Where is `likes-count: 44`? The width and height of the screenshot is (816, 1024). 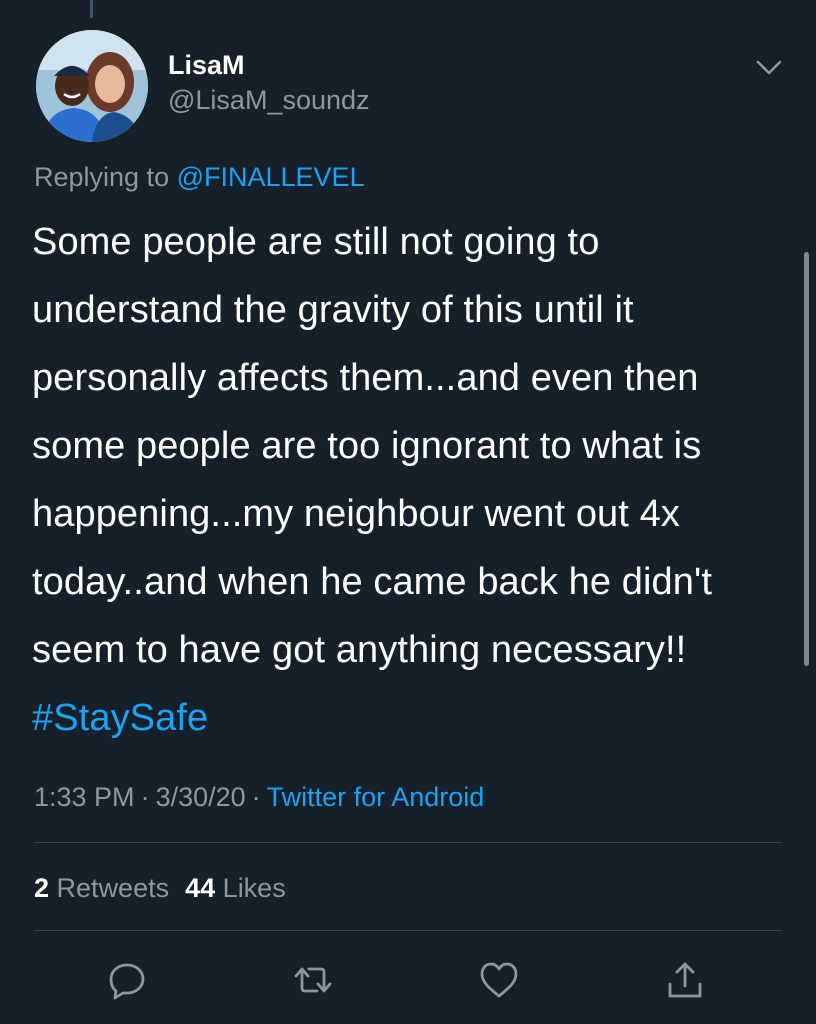 likes-count: 44 is located at coordinates (200, 888).